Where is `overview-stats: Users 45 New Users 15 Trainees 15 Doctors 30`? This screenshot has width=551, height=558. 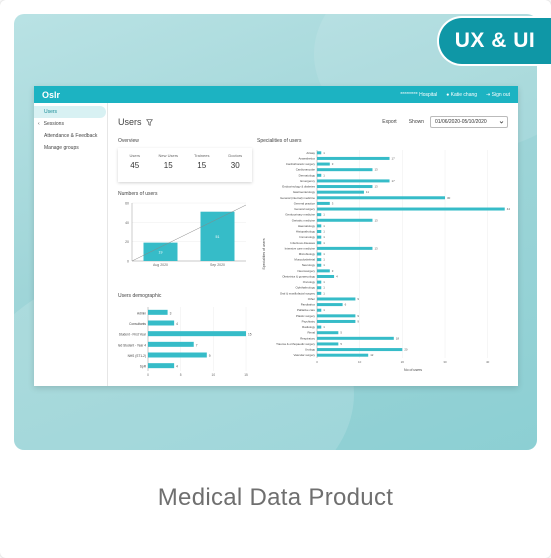 overview-stats: Users 45 New Users 15 Trainees 15 Doctors 30 is located at coordinates (185, 165).